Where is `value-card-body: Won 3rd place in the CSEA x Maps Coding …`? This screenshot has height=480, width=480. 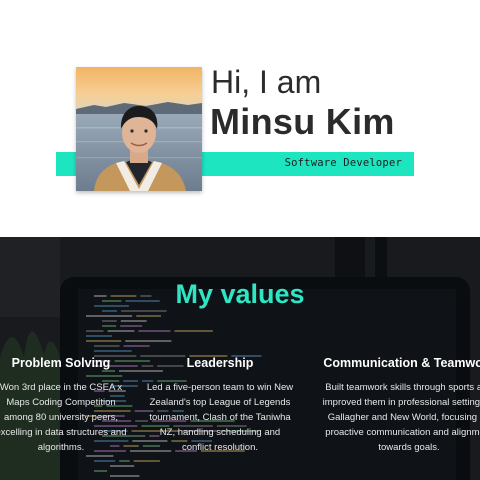 value-card-body: Won 3rd place in the CSEA x Maps Coding … is located at coordinates (63, 417).